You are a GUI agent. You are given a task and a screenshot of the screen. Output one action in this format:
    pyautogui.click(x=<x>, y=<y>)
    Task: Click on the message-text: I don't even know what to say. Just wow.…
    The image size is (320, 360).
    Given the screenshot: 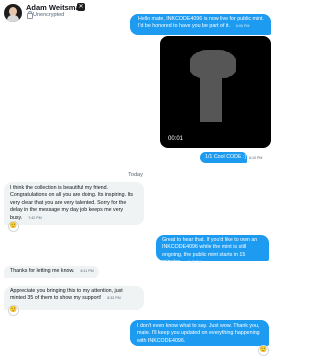 What is the action you would take?
    pyautogui.click(x=198, y=333)
    